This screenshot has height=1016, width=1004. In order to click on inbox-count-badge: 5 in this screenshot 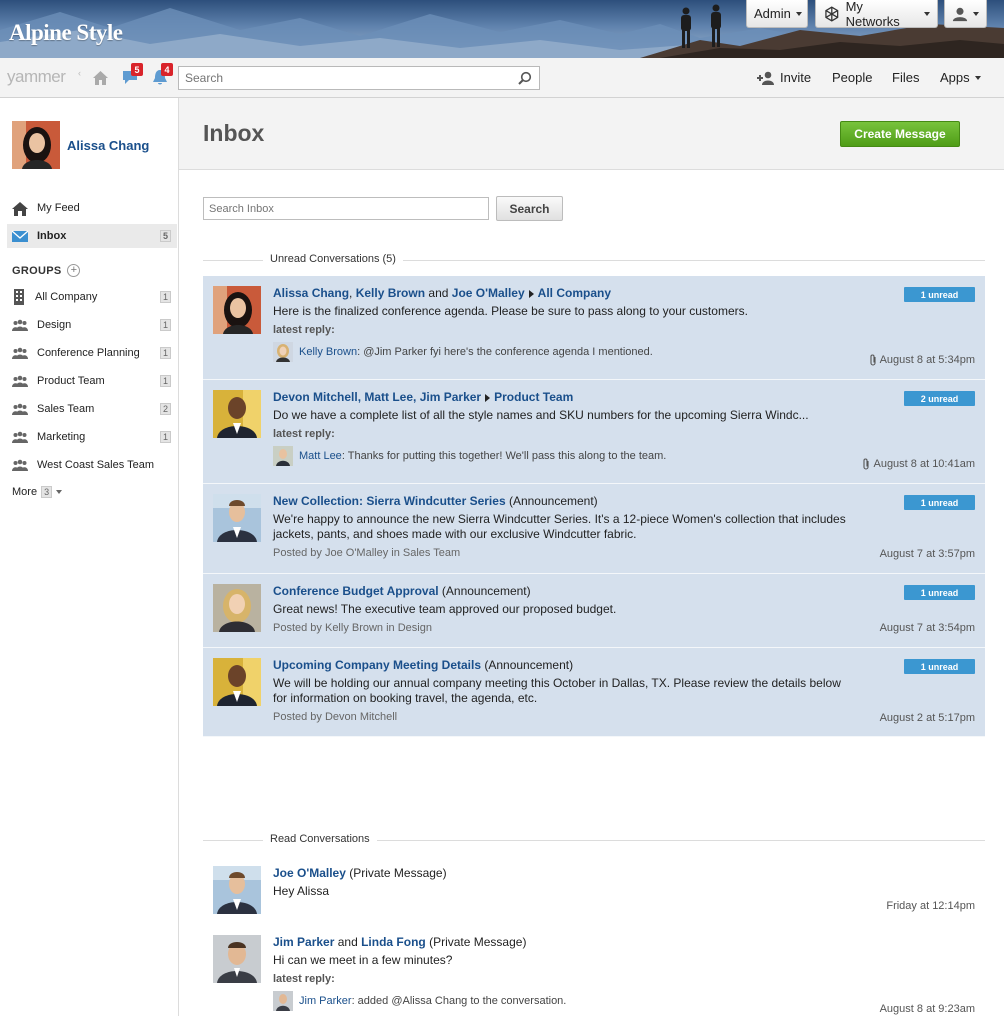, I will do `click(165, 236)`.